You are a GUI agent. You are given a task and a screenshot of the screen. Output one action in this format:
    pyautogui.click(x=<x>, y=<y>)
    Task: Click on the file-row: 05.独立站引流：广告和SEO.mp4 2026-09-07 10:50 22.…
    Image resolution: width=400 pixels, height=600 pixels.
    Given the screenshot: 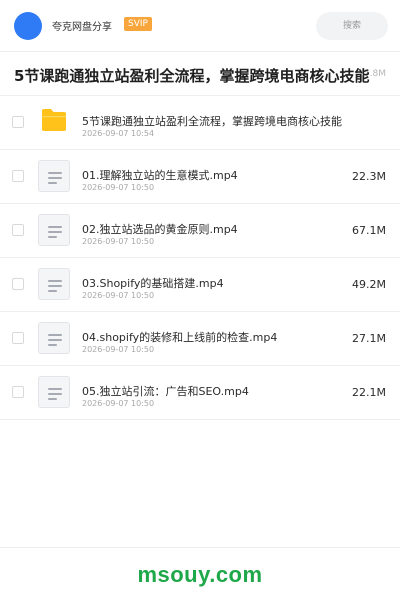 What is the action you would take?
    pyautogui.click(x=200, y=393)
    